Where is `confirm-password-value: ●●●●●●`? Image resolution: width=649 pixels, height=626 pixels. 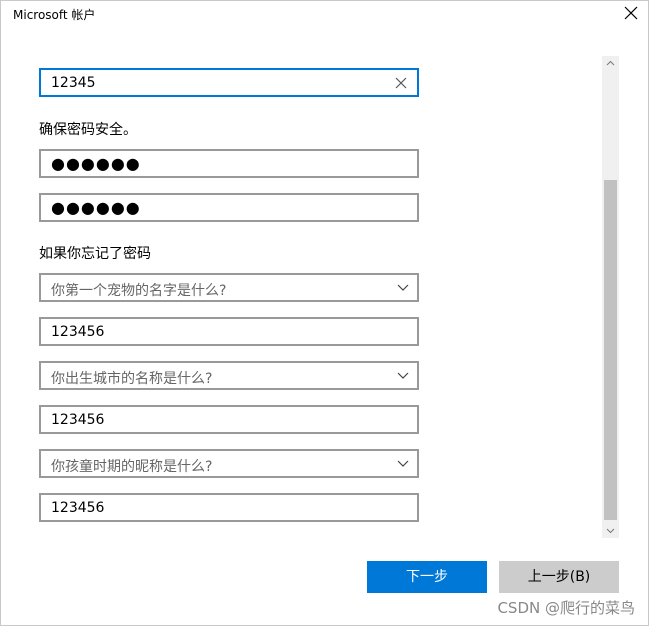 confirm-password-value: ●●●●●● is located at coordinates (96, 207).